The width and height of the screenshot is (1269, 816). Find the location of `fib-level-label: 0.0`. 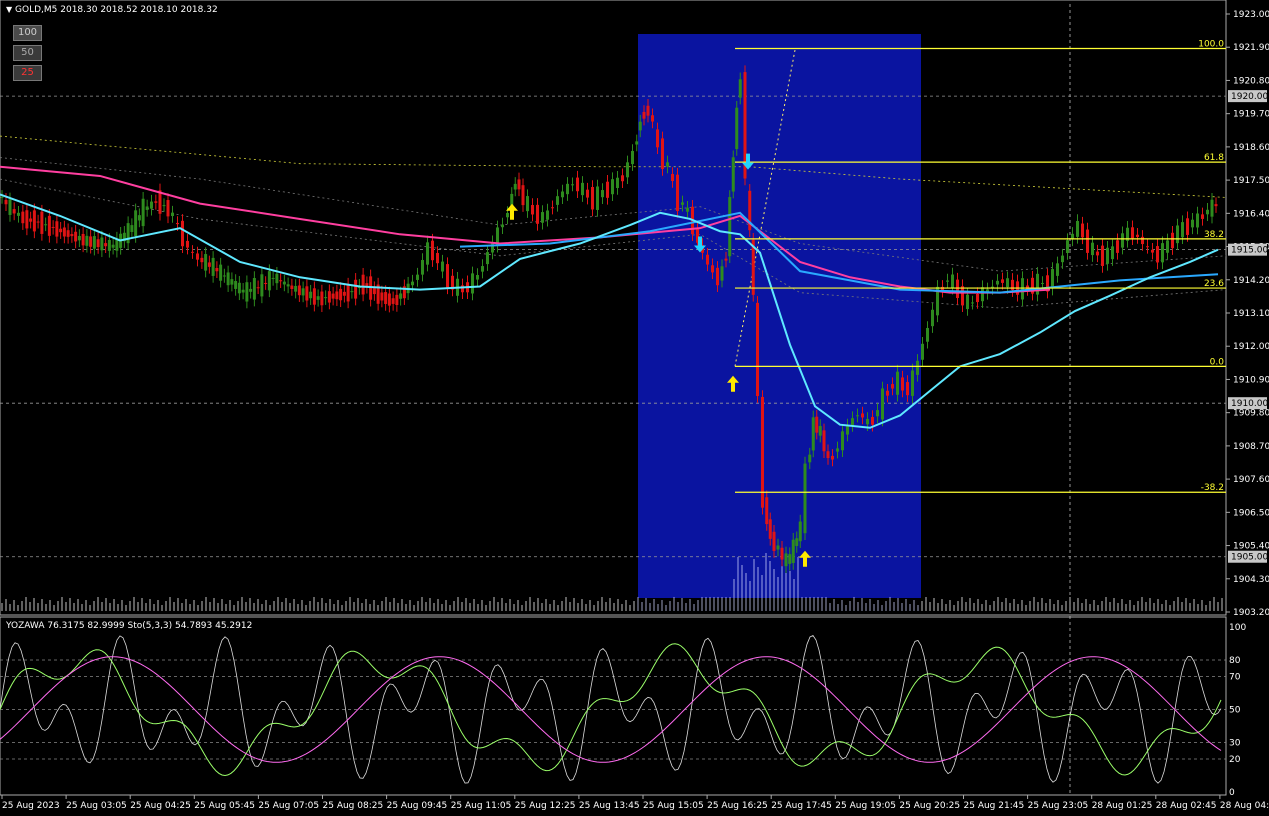

fib-level-label: 0.0 is located at coordinates (1217, 362).